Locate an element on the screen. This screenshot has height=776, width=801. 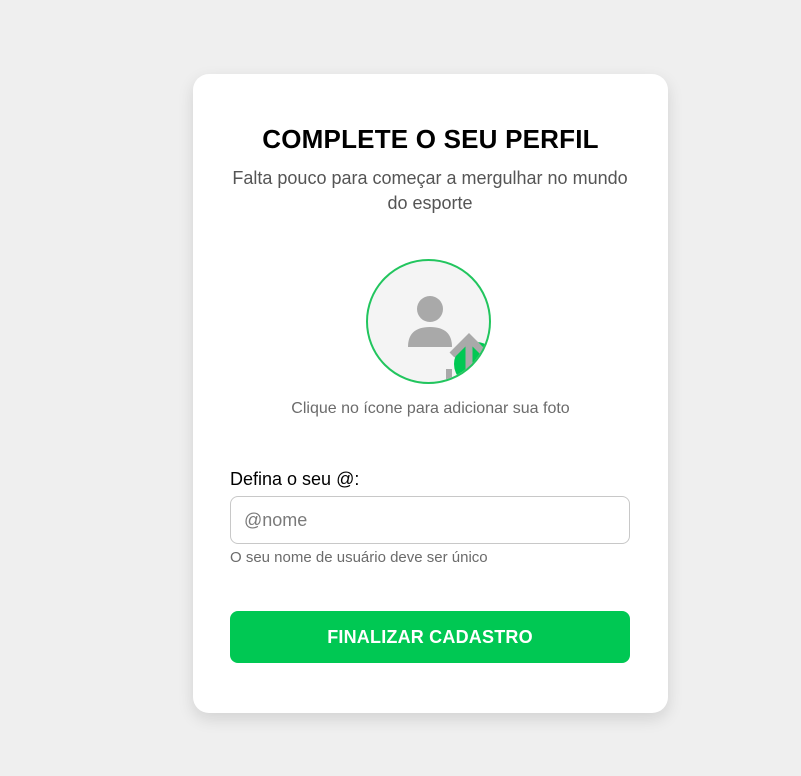
username-label: Defina o seu @: is located at coordinates (295, 479).